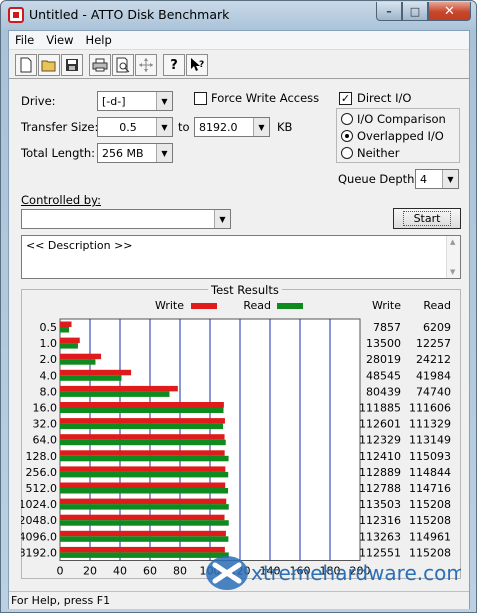 Image resolution: width=477 pixels, height=613 pixels. I want to click on write-value-label: 112329, so click(380, 440).